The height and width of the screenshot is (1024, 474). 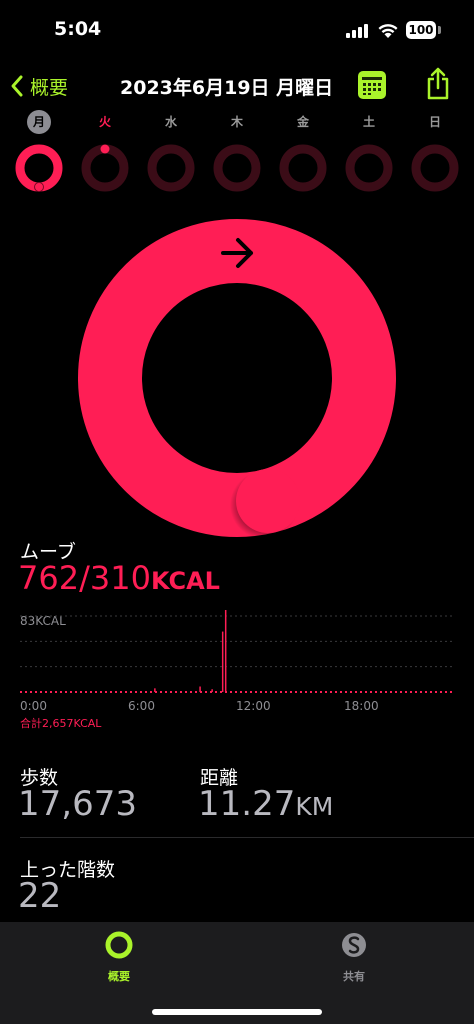 I want to click on cellular-signal-icon, so click(x=358, y=31).